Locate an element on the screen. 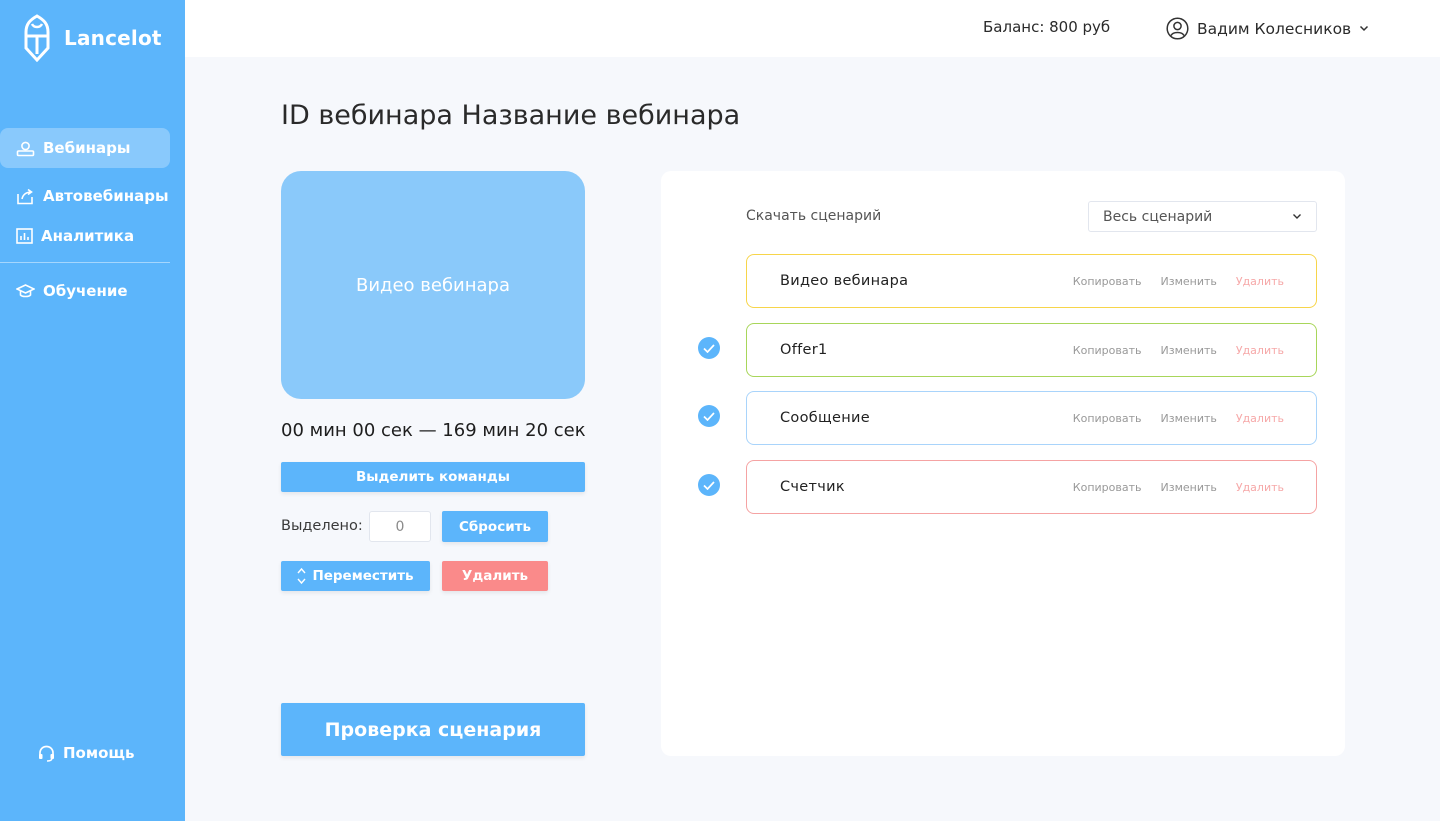 The image size is (1440, 821). download-scenario-link: Скачать сценарий is located at coordinates (813, 216).